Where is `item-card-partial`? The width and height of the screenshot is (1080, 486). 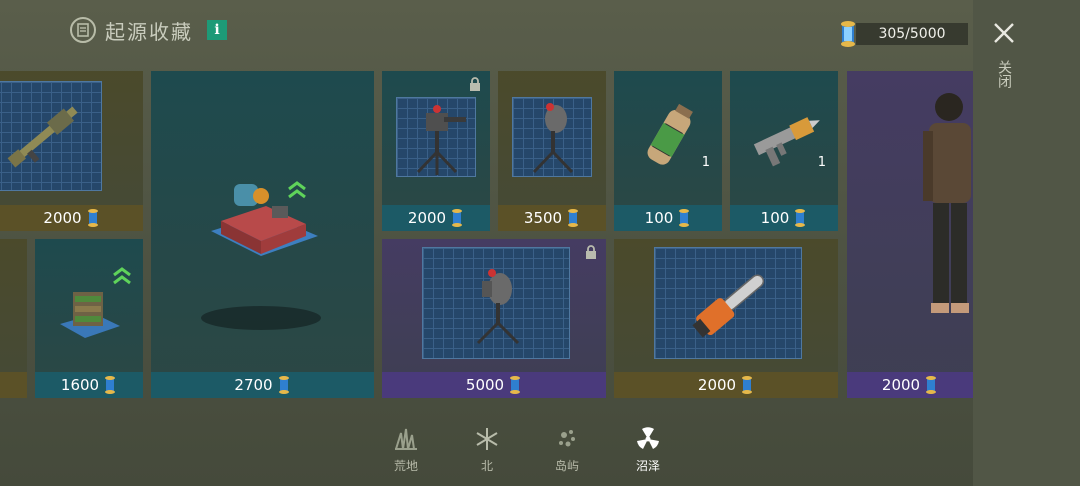 item-card-partial is located at coordinates (13, 318).